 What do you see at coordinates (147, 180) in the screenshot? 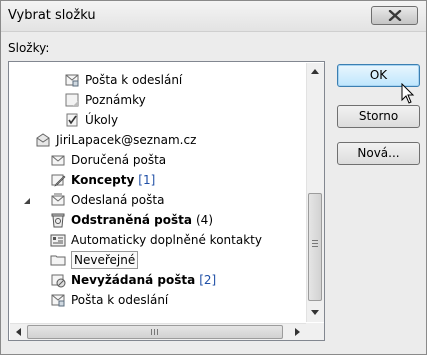
I see `item-count: [1]` at bounding box center [147, 180].